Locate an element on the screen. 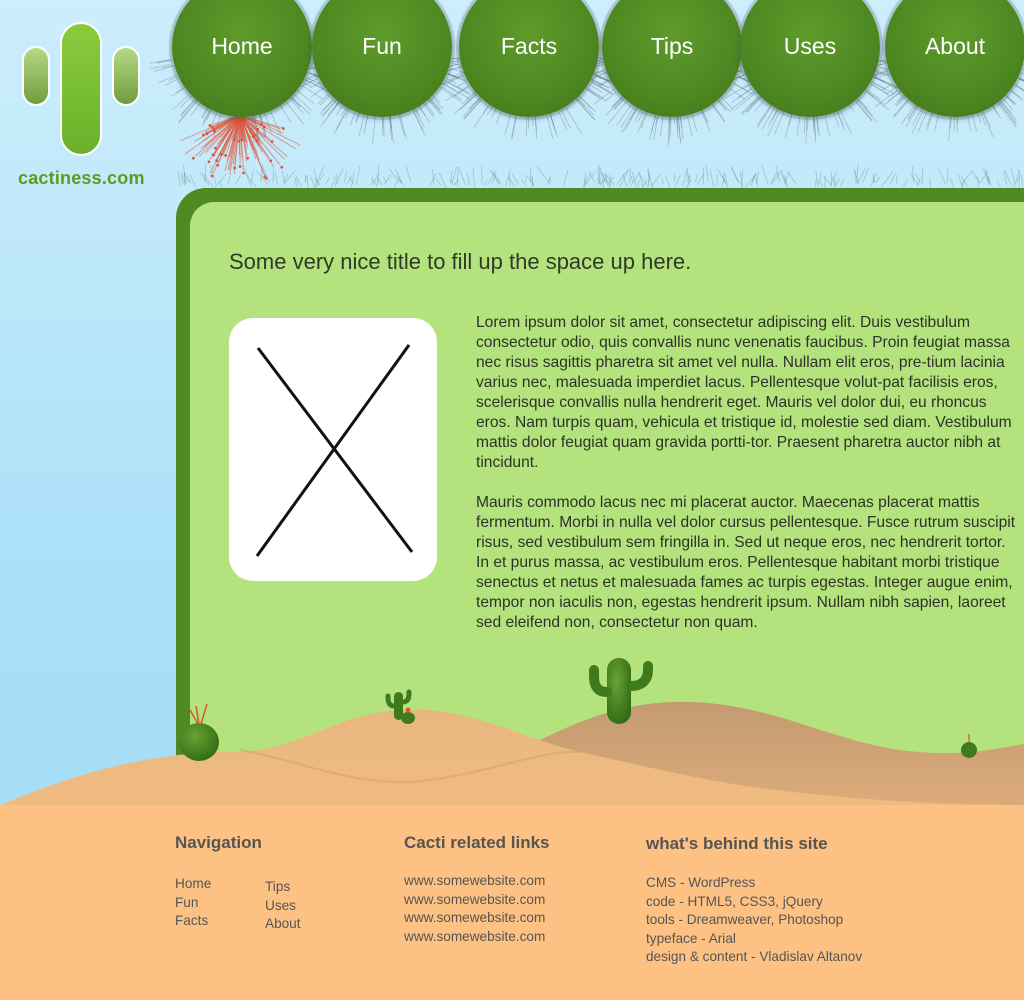 The image size is (1024, 1000). footer-nav-col1: Home Fun Facts is located at coordinates (193, 903).